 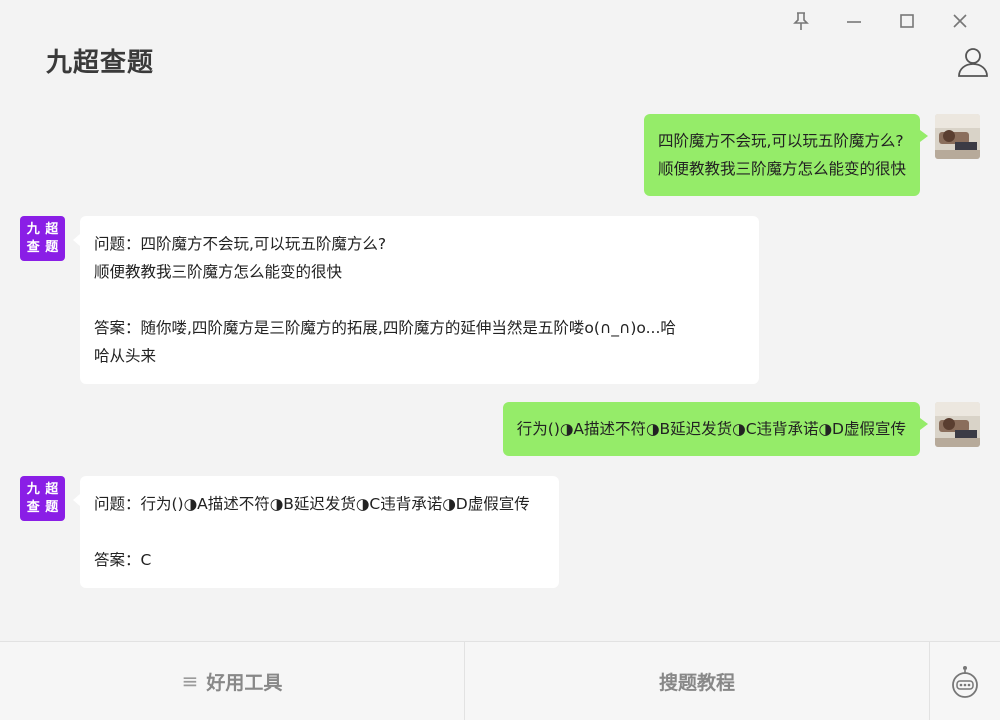 I want to click on pin-button, so click(x=800, y=21).